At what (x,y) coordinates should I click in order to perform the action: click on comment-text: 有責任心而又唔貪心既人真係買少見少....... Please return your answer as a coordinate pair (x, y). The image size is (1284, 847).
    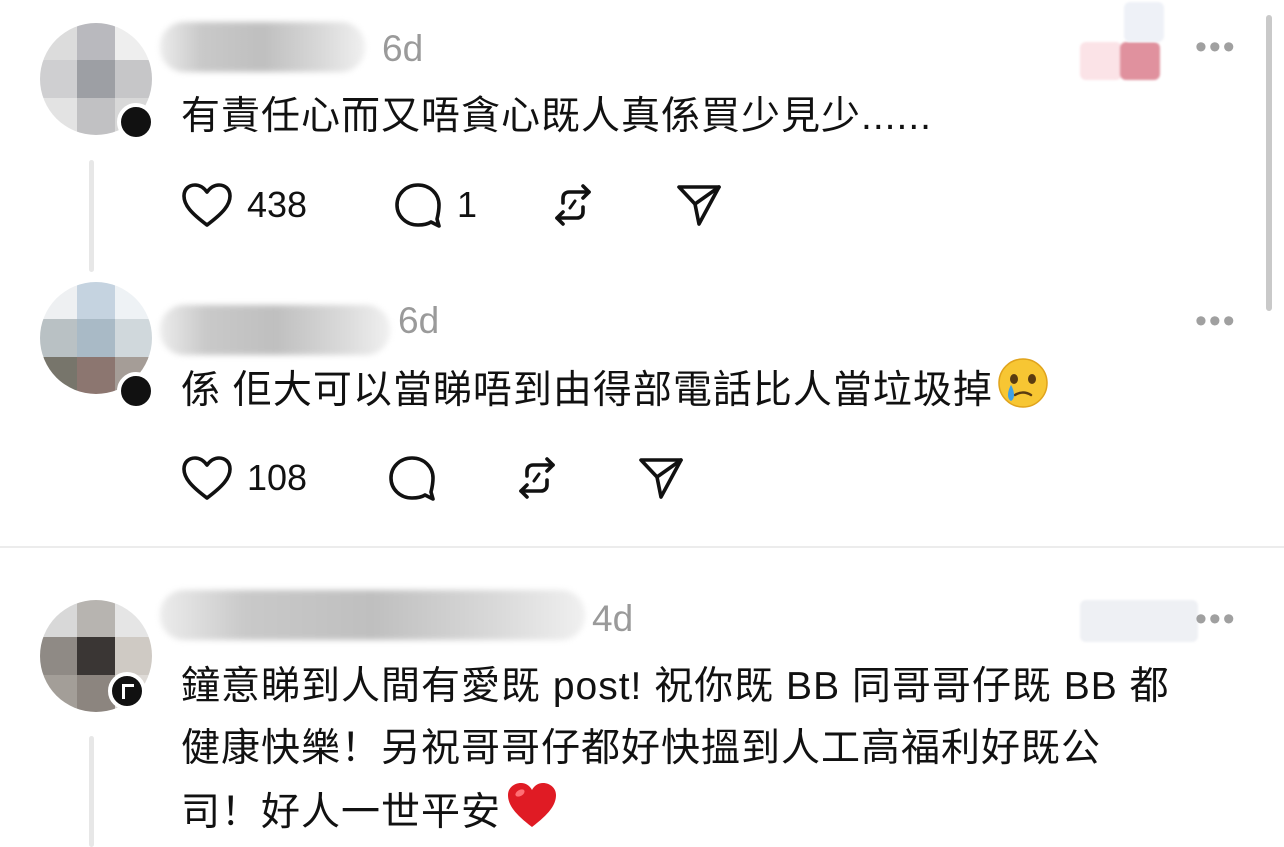
    Looking at the image, I should click on (557, 116).